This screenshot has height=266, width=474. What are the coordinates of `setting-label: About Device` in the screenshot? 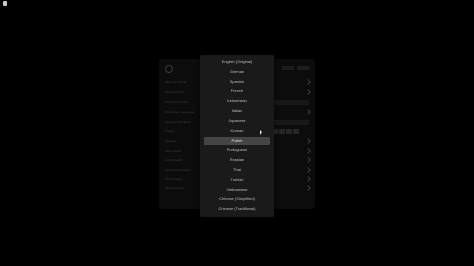 It's located at (174, 179).